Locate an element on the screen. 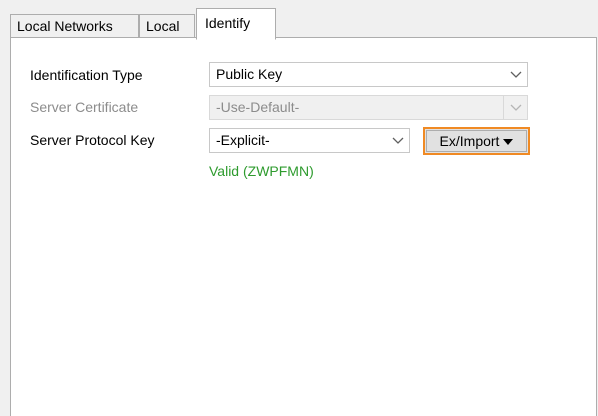 The width and height of the screenshot is (598, 416). server-protocol-key-label: Server Protocol Key is located at coordinates (92, 140).